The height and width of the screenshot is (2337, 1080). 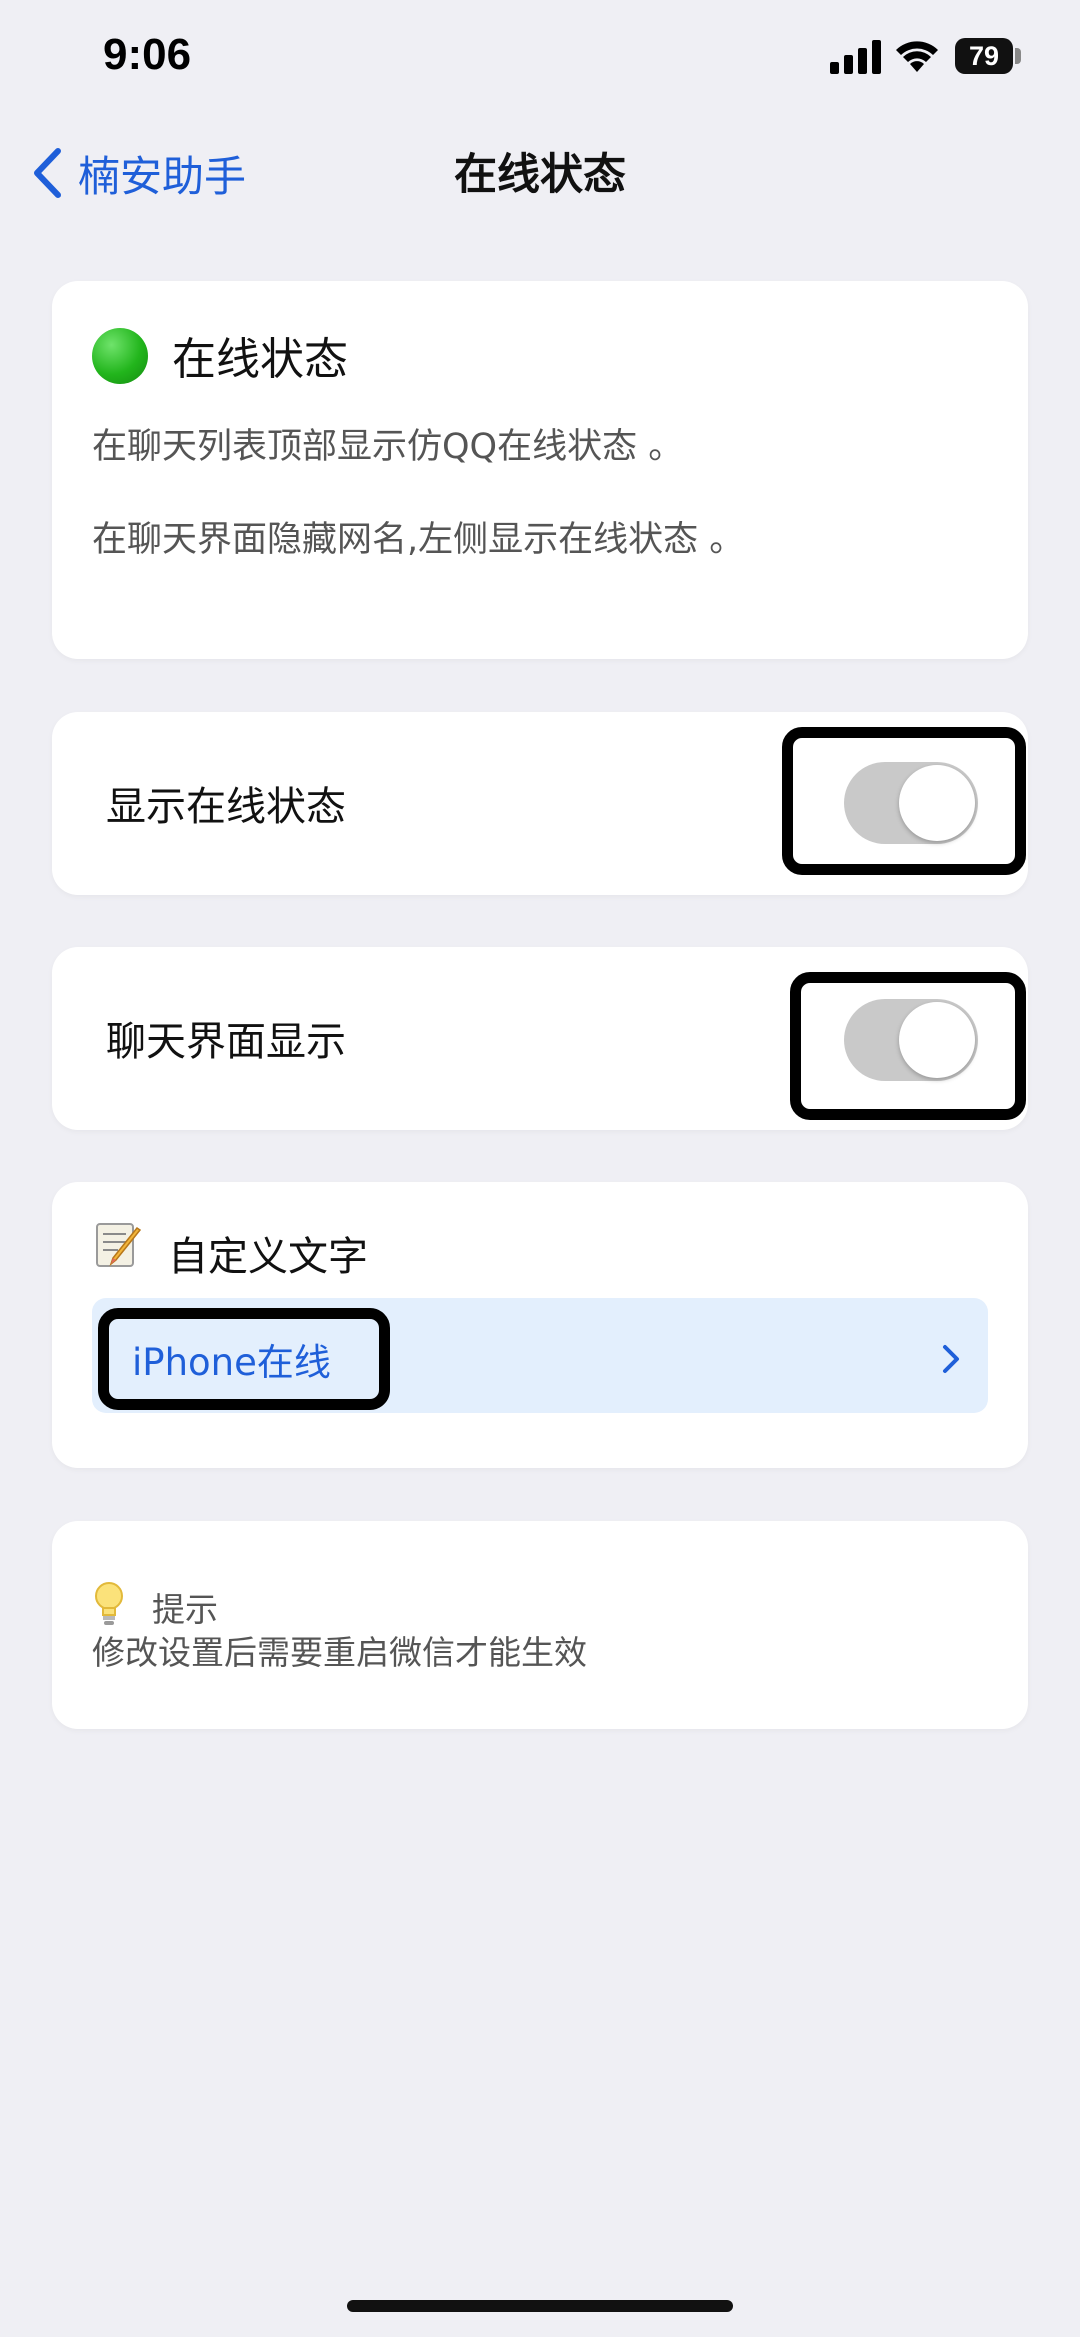 What do you see at coordinates (339, 1652) in the screenshot?
I see `tip-body: 修改设置后需要重启微信才能生效` at bounding box center [339, 1652].